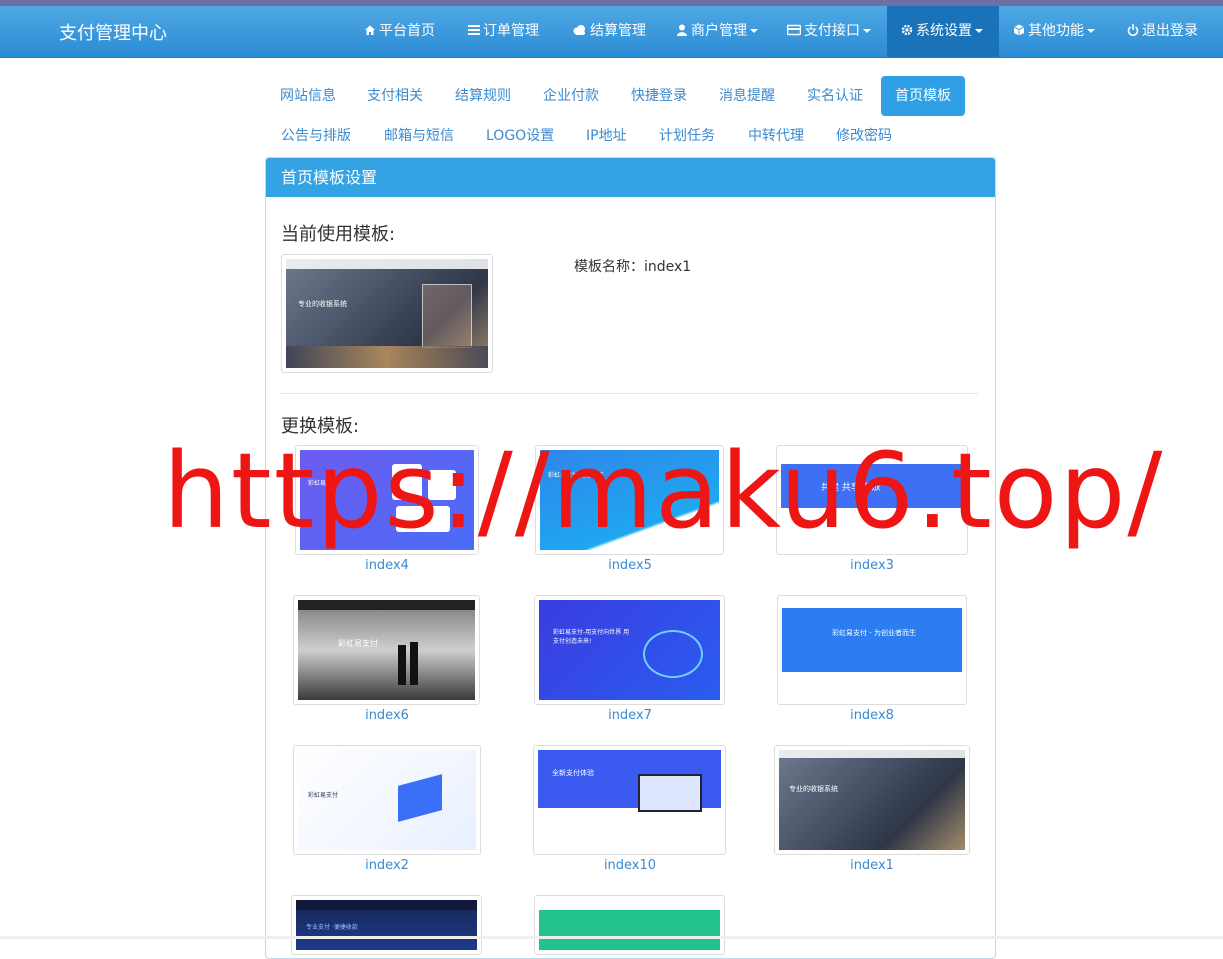 Image resolution: width=1223 pixels, height=959 pixels. Describe the element at coordinates (776, 136) in the screenshot. I see `tab-proxy: 中转代理` at that location.